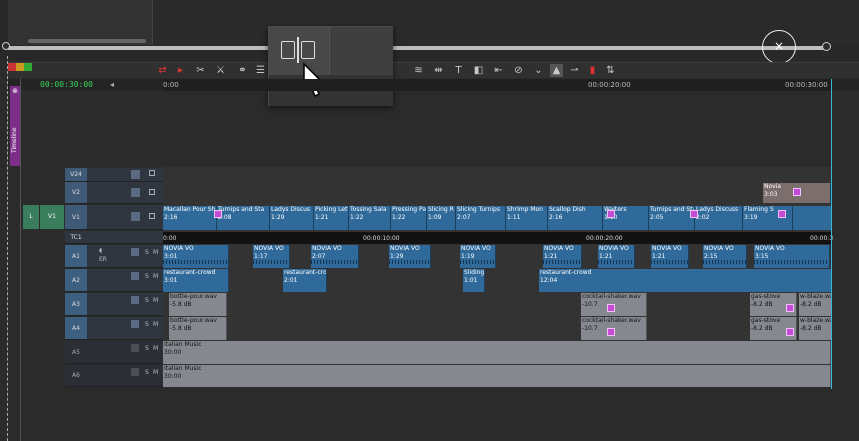 The image size is (859, 441). I want to click on monitor-icon: ◧, so click(478, 70).